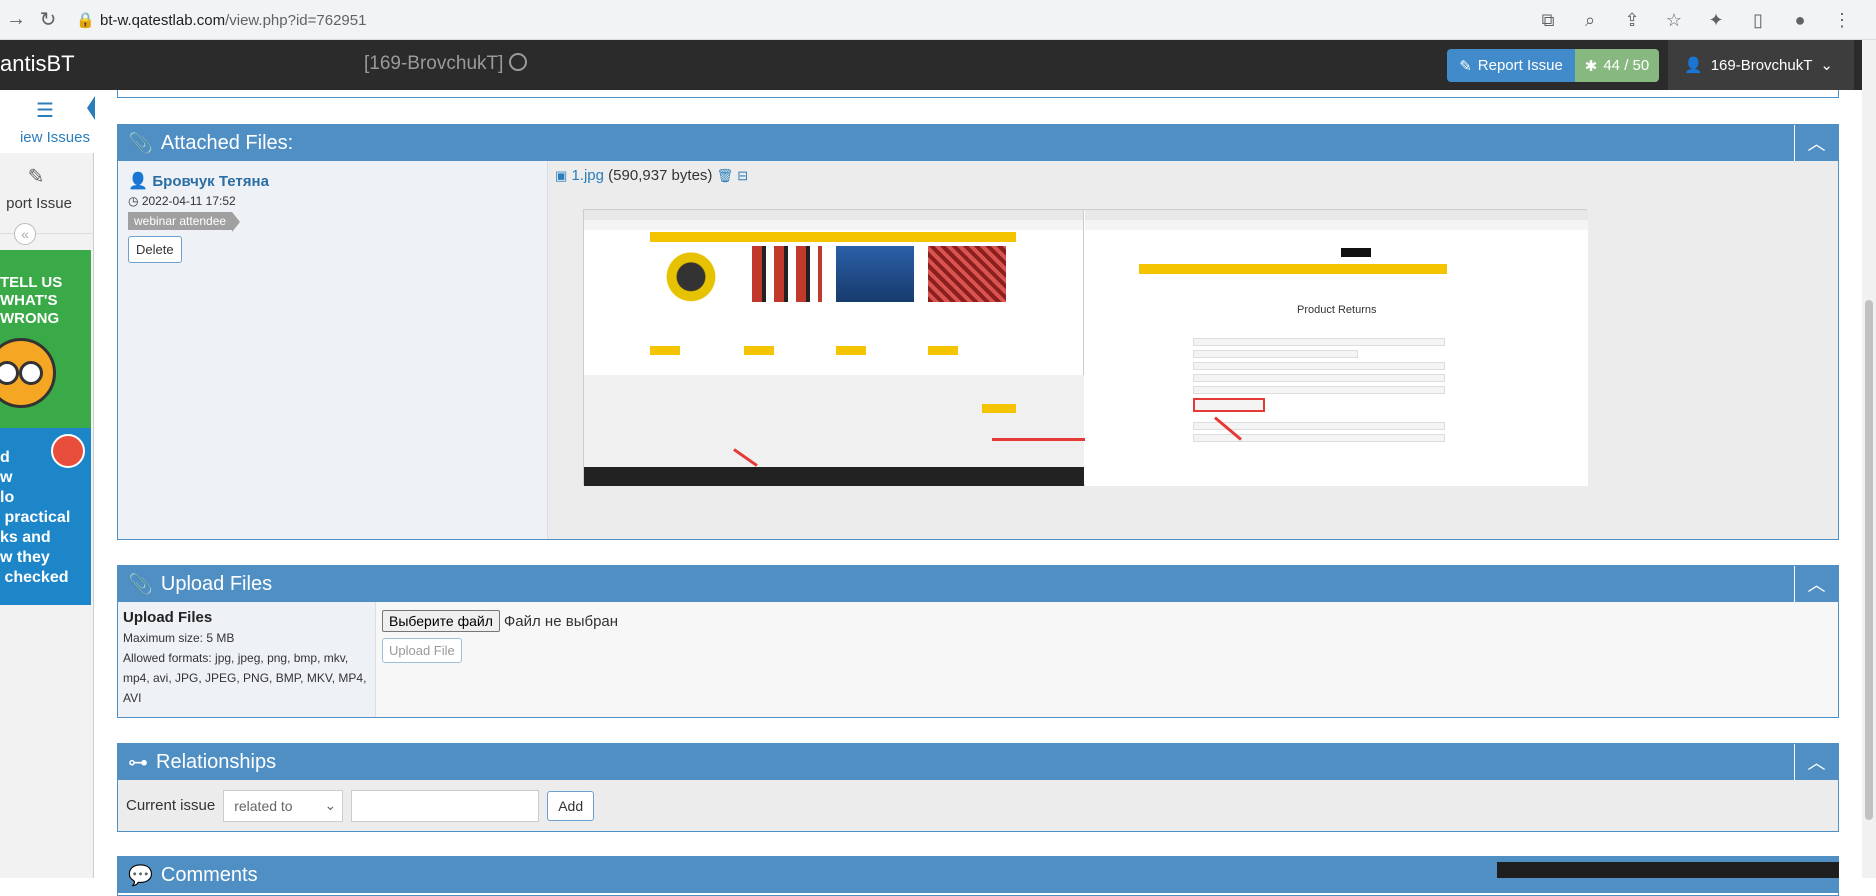 The image size is (1876, 896). I want to click on address-bar: 🔒 bt-w.qatestlab.com/view.php?id=762951, so click(902, 20).